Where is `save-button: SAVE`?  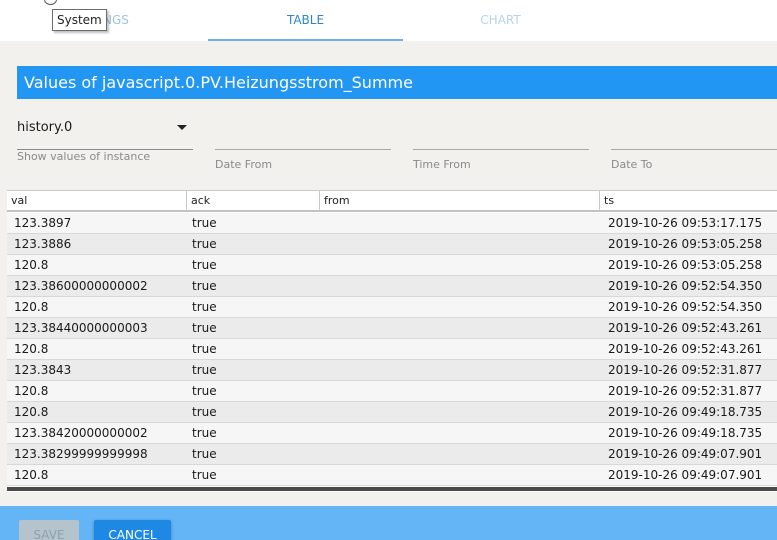 save-button: SAVE is located at coordinates (49, 530).